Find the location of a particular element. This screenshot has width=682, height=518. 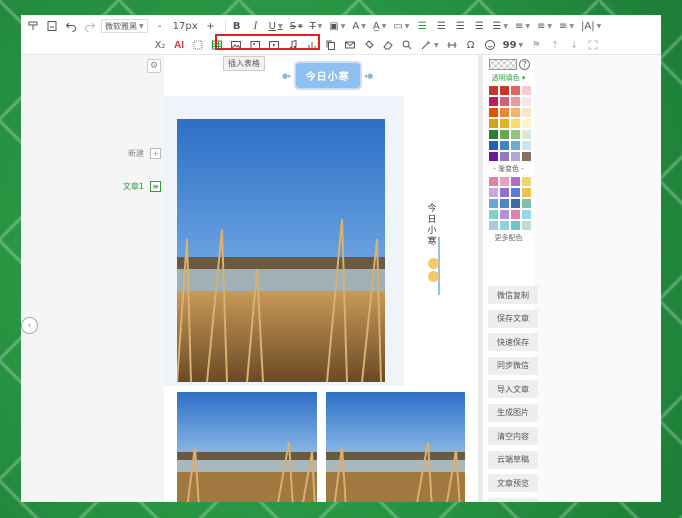

redo-icon is located at coordinates (90, 26).